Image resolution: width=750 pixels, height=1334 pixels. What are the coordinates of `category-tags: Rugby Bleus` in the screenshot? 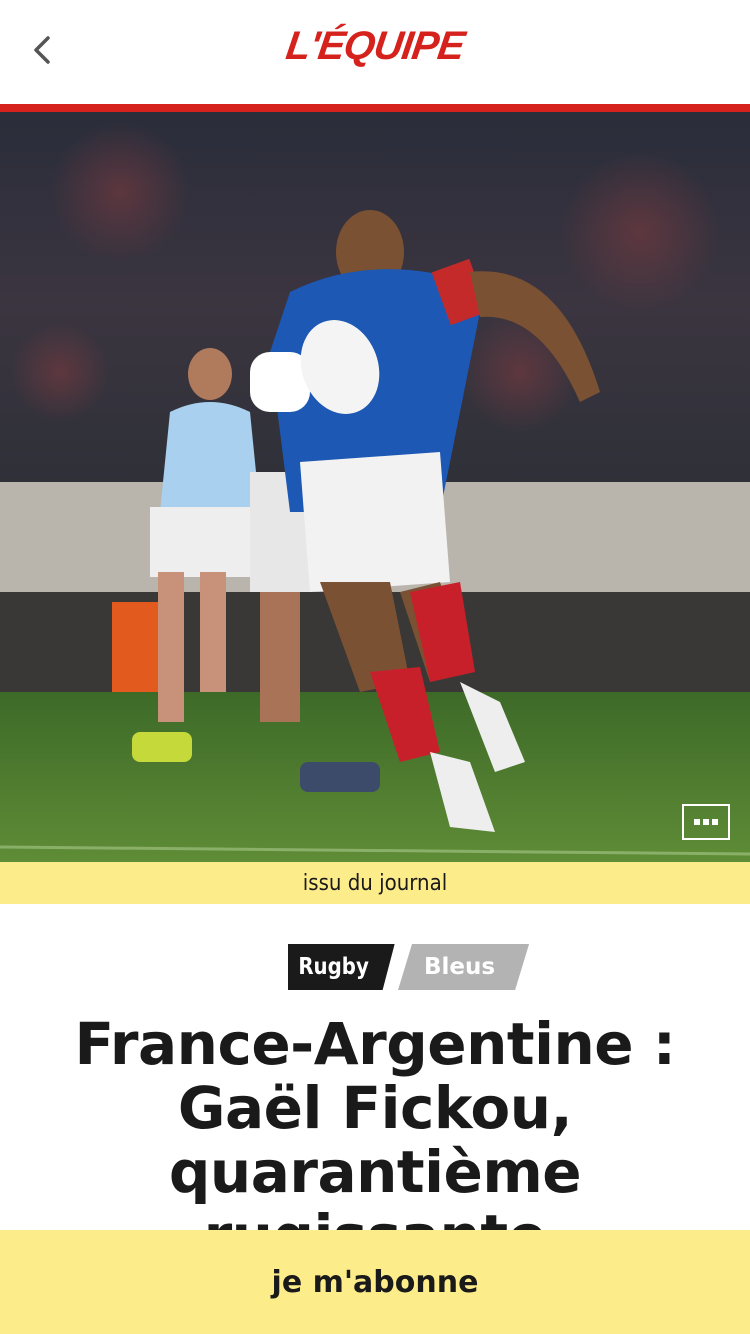 It's located at (408, 967).